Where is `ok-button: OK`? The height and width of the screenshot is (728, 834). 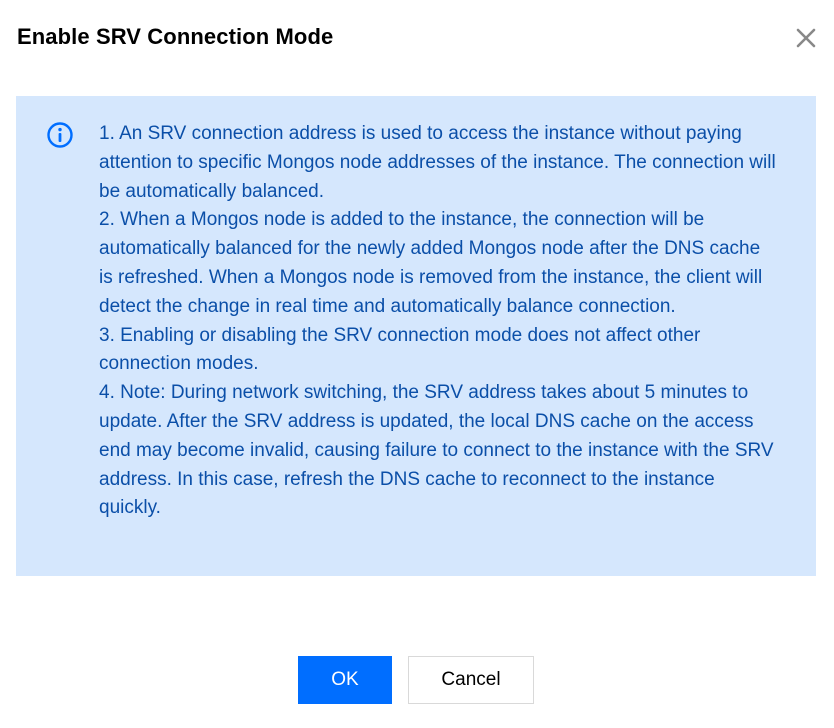
ok-button: OK is located at coordinates (345, 680).